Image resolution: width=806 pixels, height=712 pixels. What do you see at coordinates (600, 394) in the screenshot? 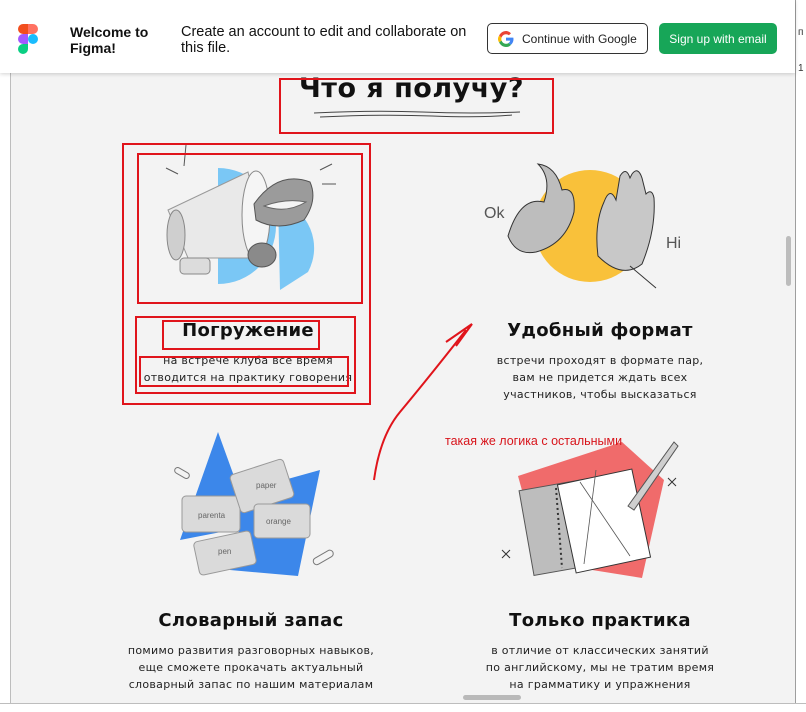
I see `card-desc-format-line-3: участников, чтобы высказаться` at bounding box center [600, 394].